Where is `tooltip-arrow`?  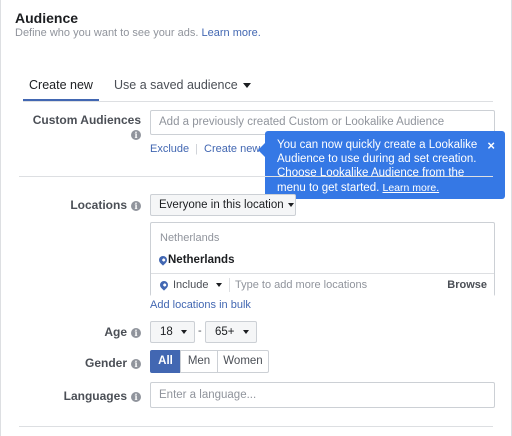
tooltip-arrow is located at coordinates (261, 150).